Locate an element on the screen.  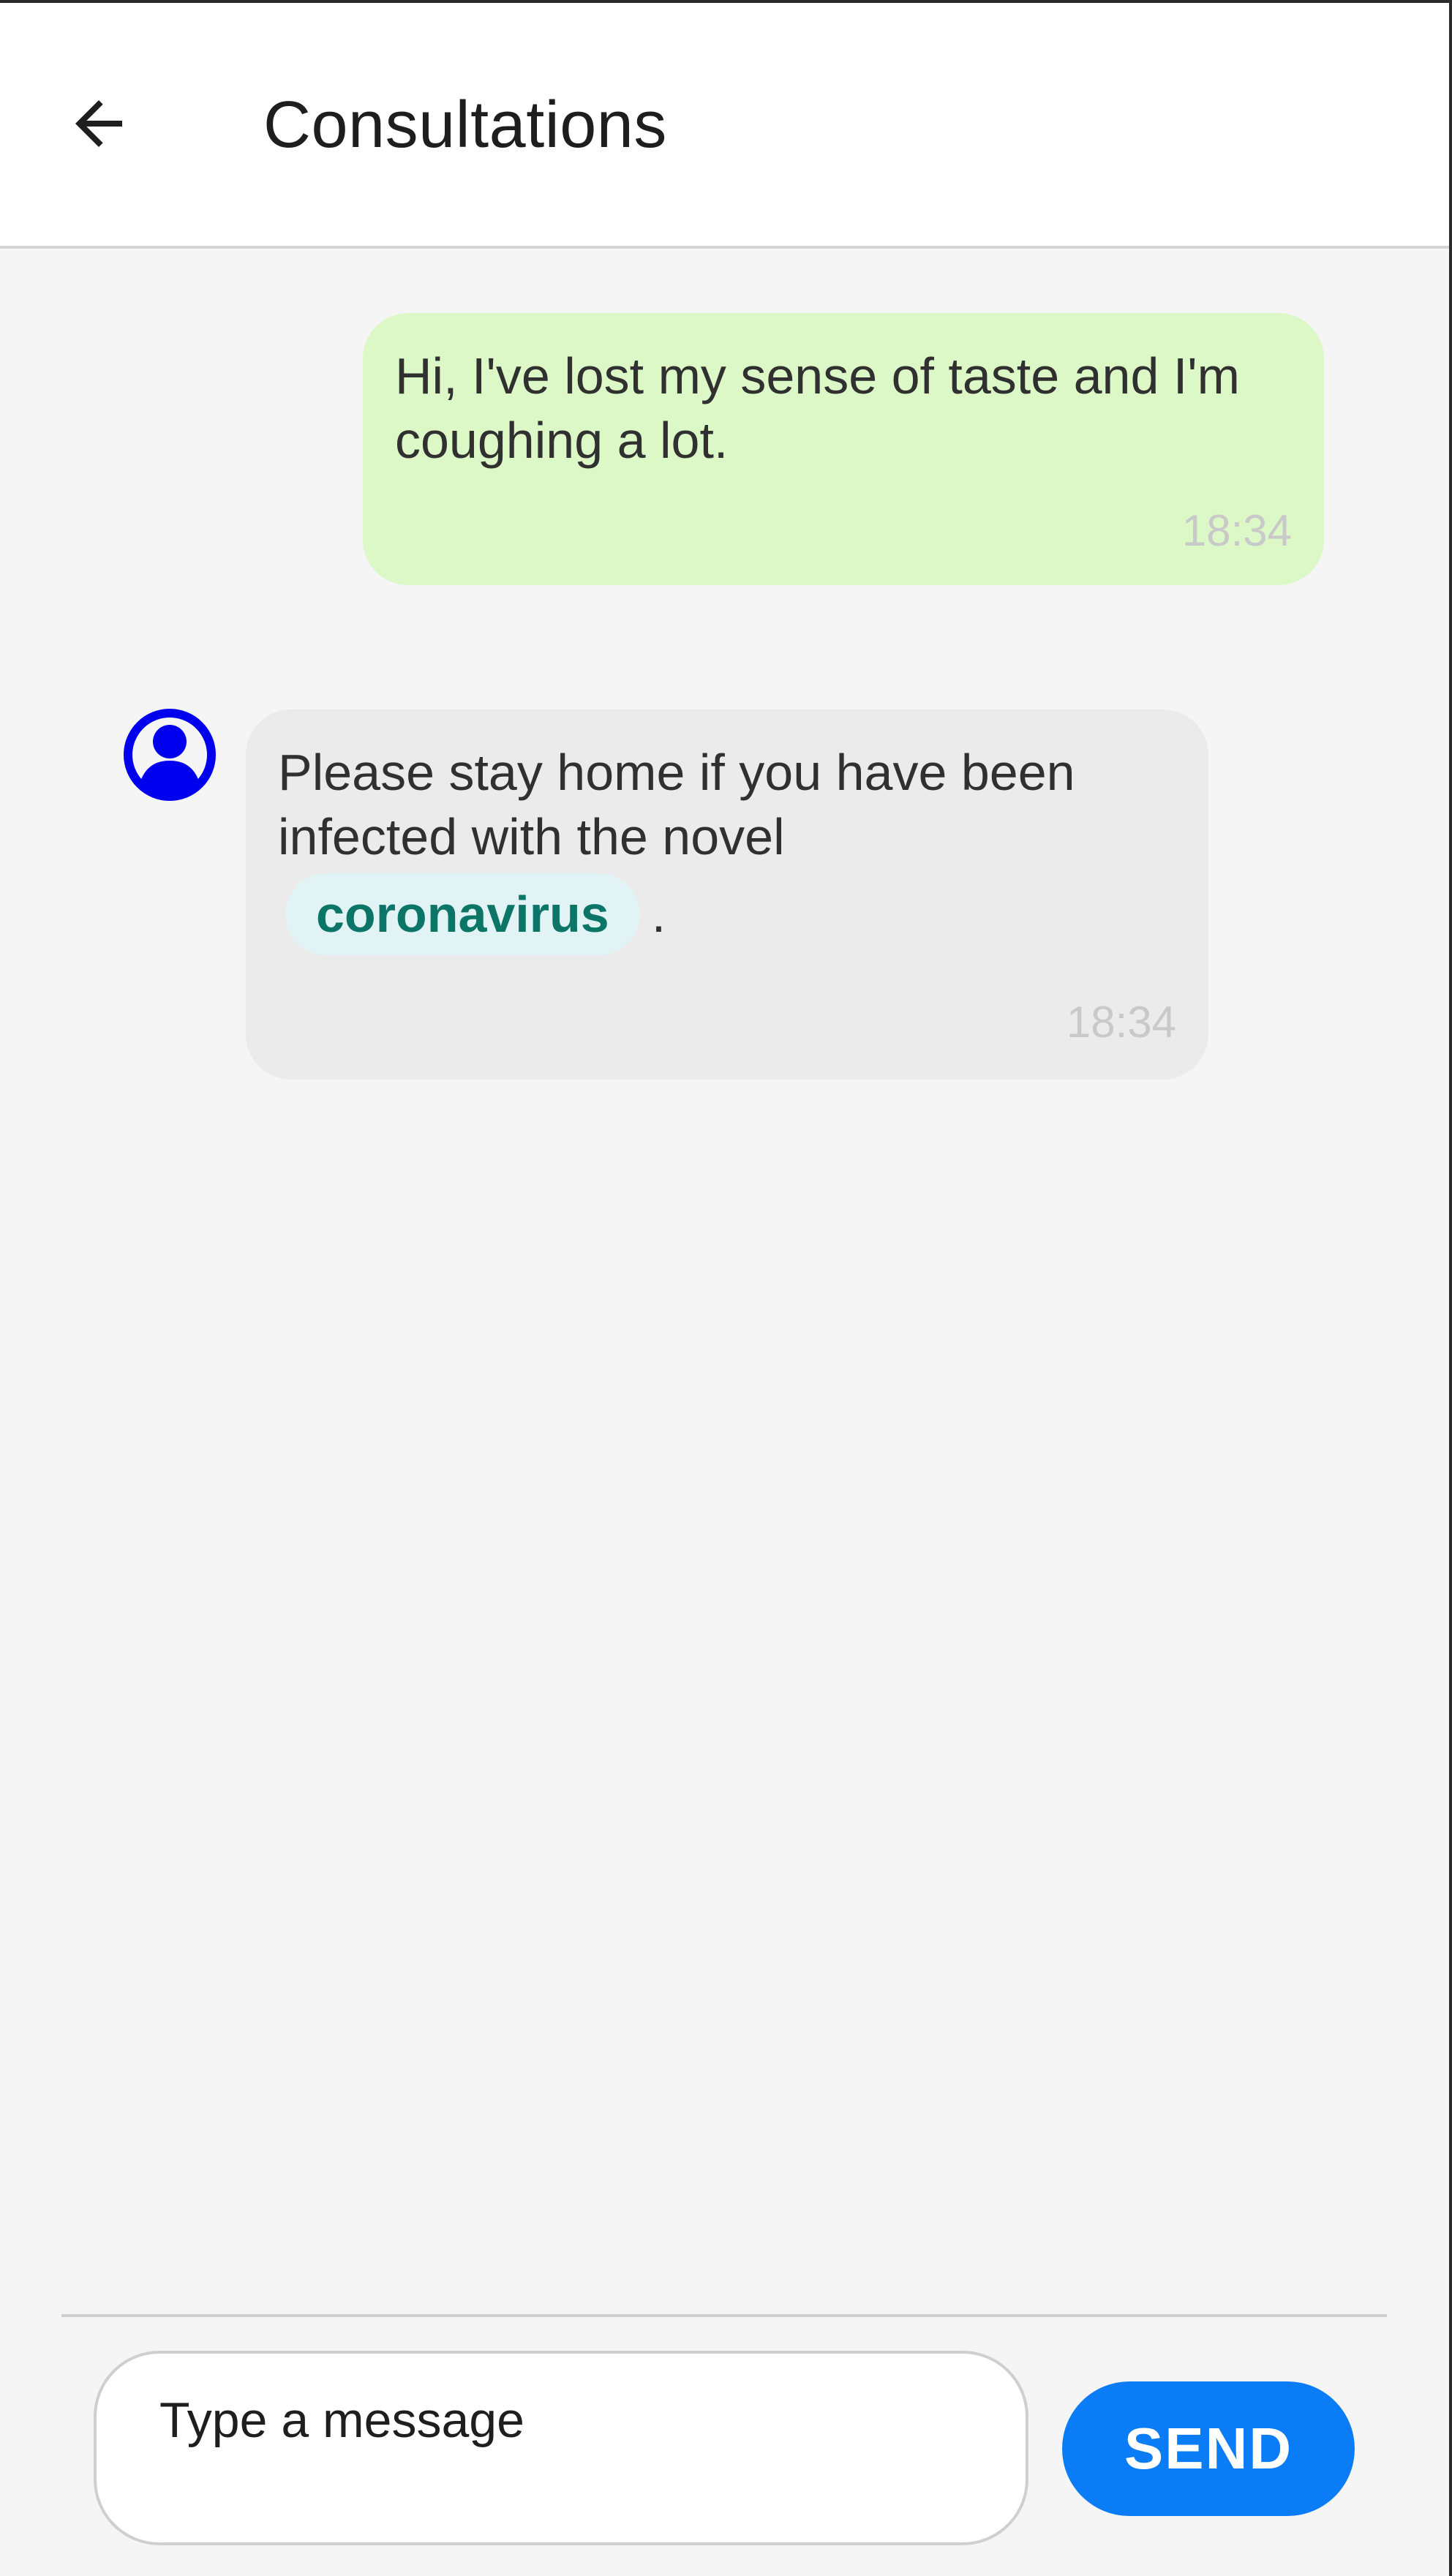
chip-line: coronavirus . is located at coordinates (727, 914).